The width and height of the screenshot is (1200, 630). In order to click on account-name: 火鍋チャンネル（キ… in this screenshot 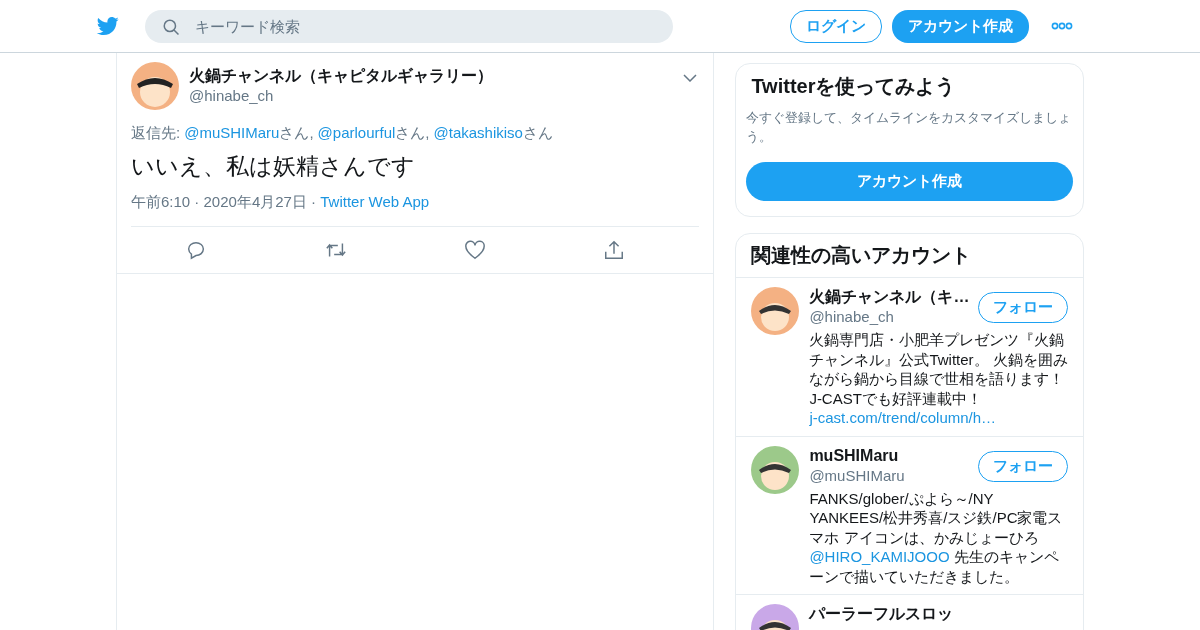, I will do `click(889, 297)`.